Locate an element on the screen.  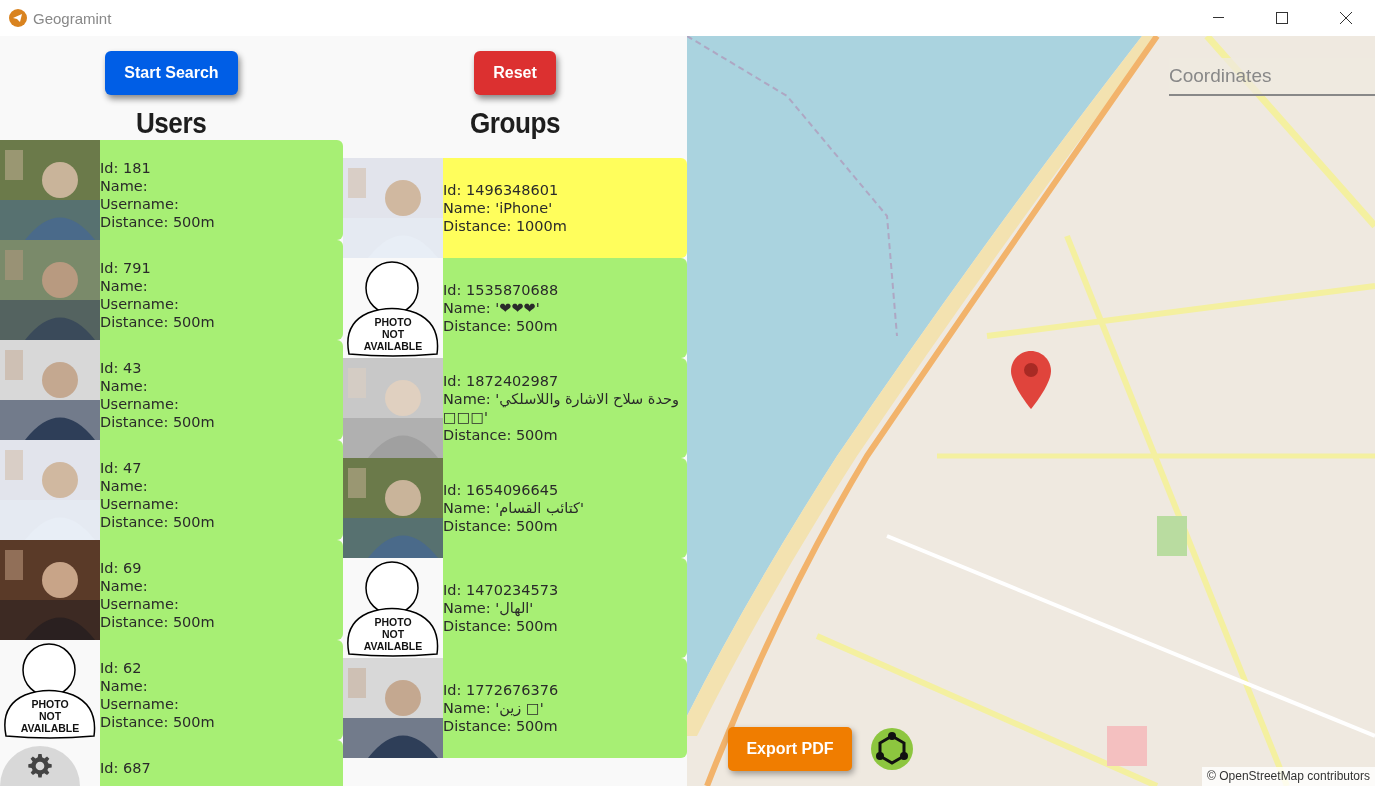
reset-button: Reset is located at coordinates (515, 73).